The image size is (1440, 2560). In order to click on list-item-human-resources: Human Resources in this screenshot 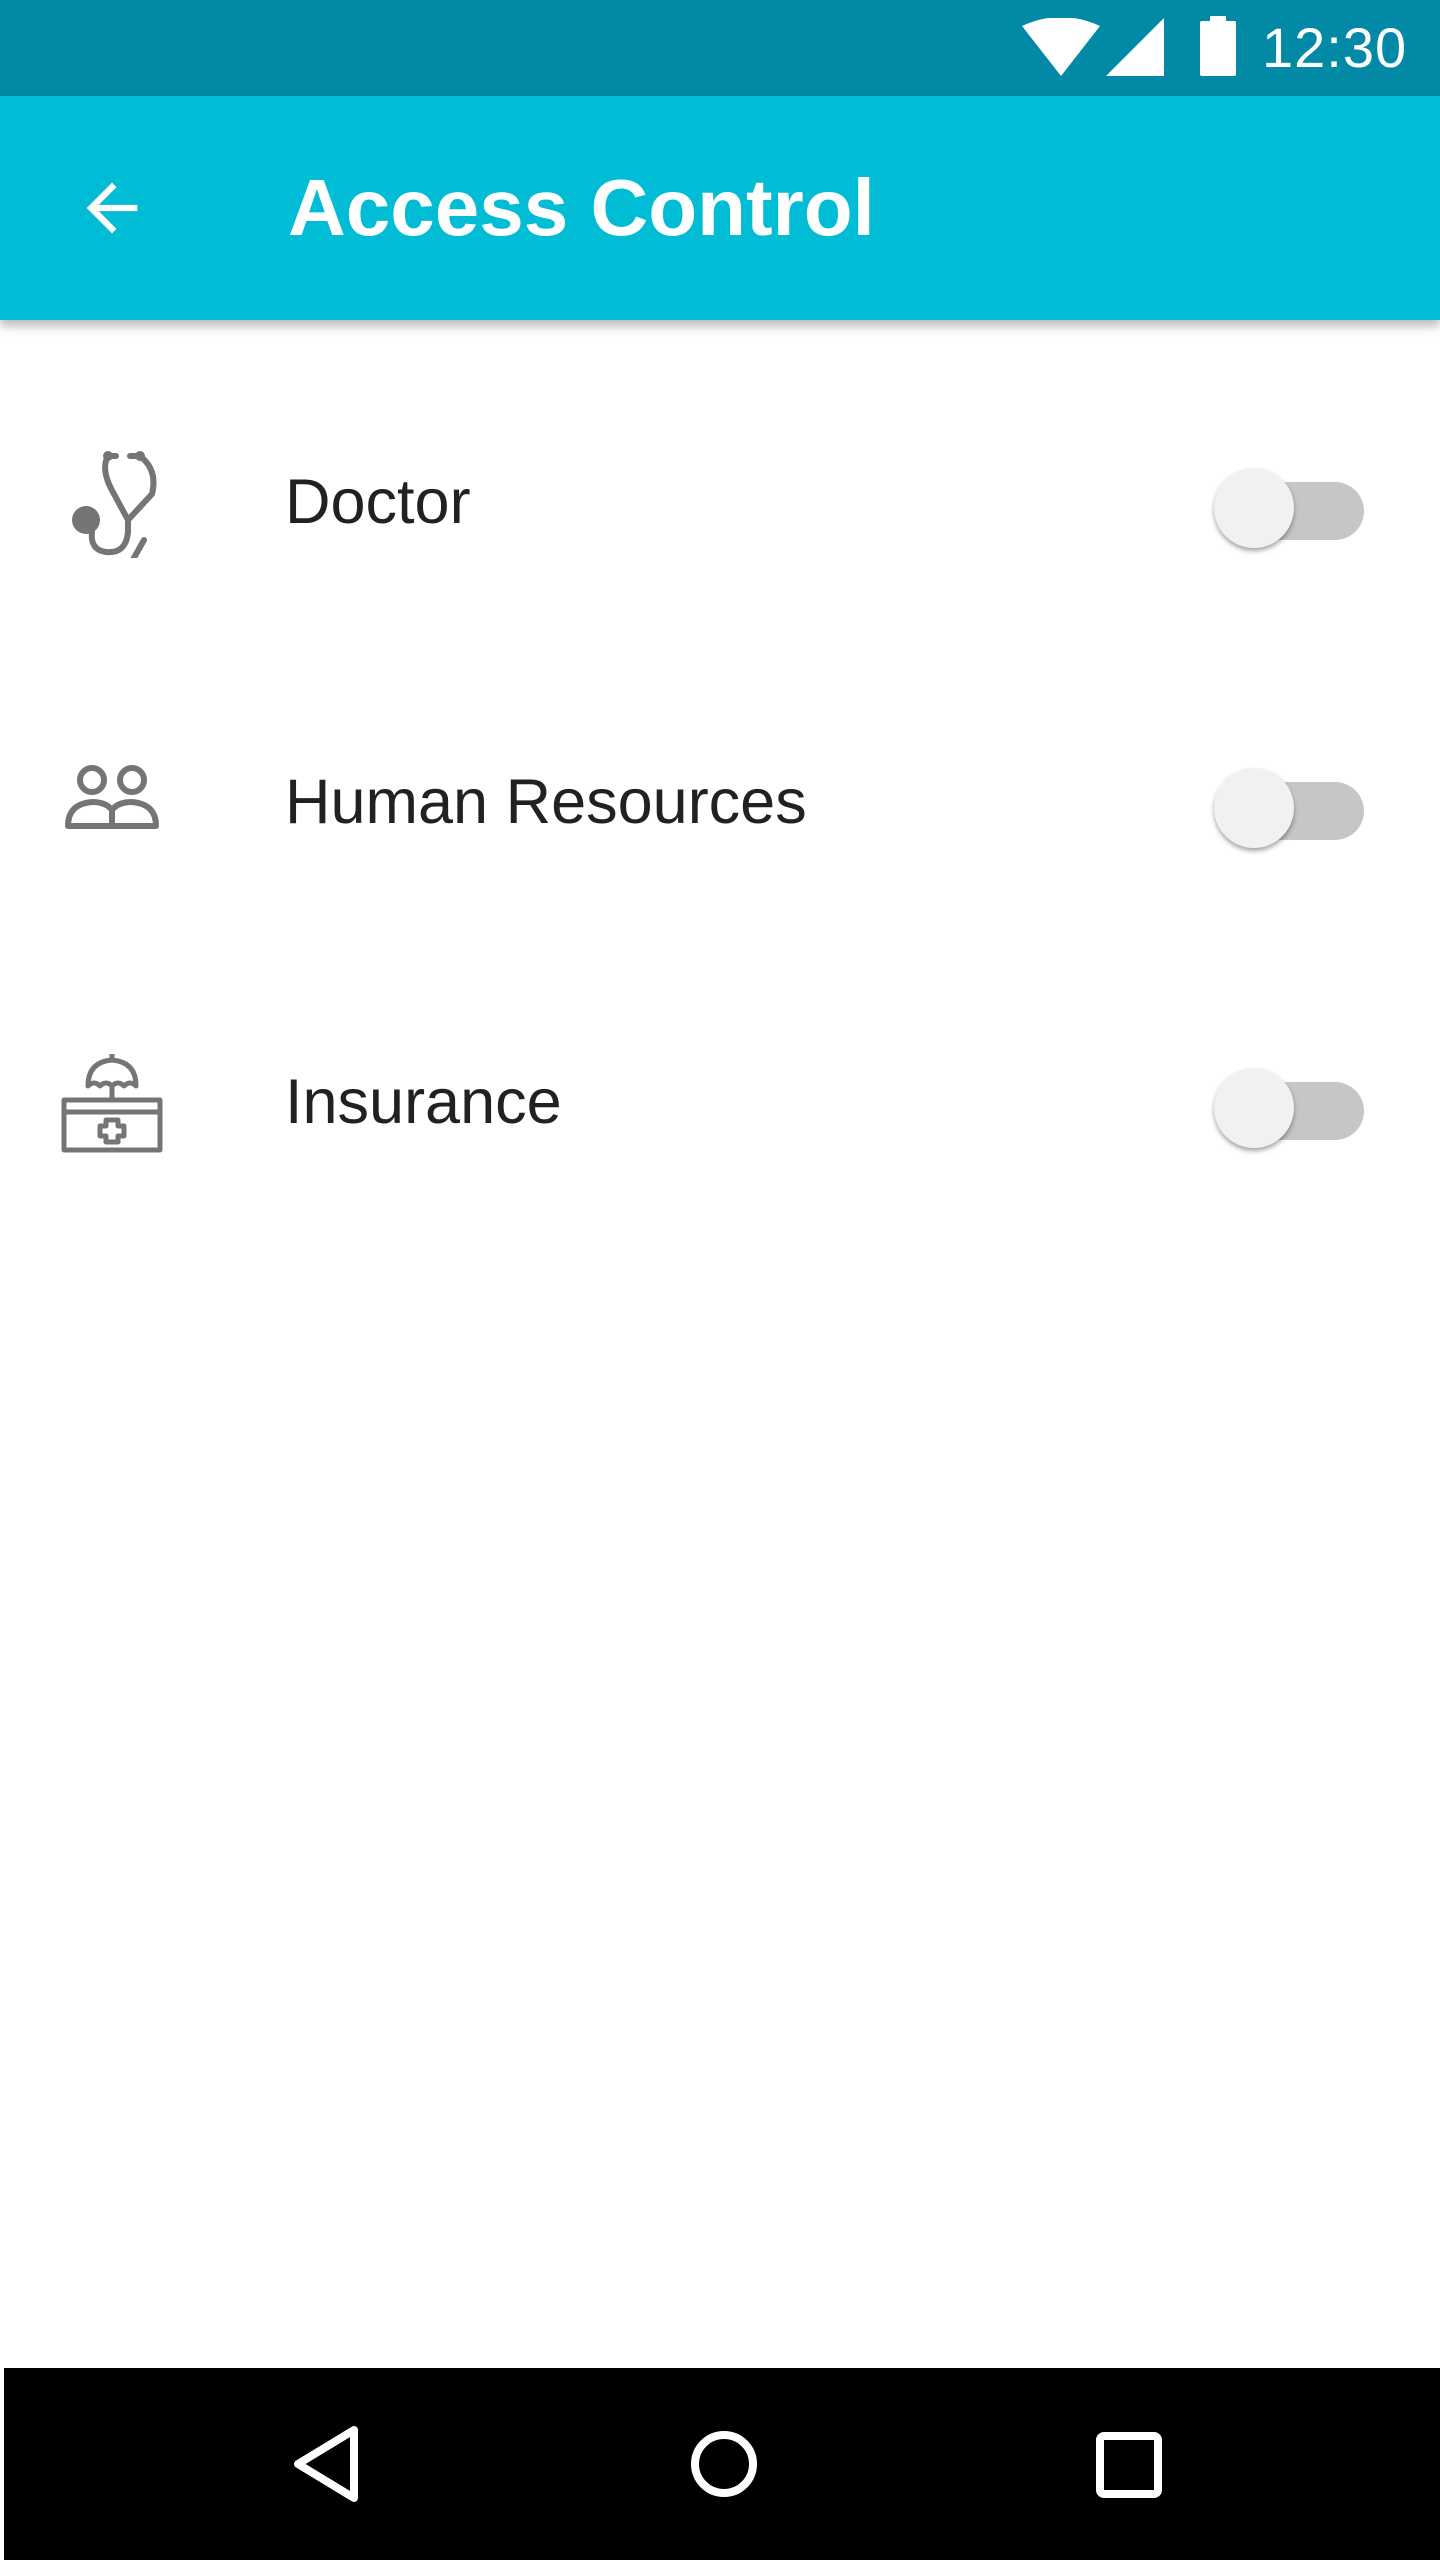, I will do `click(720, 802)`.